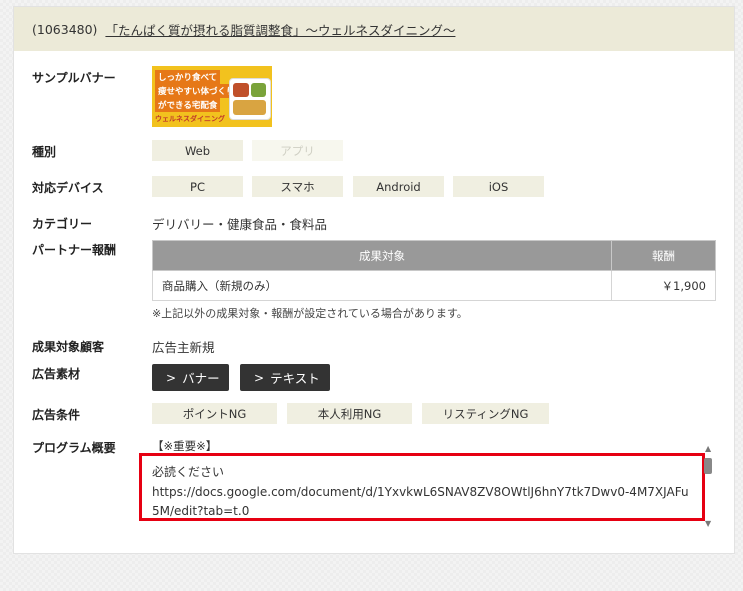 The width and height of the screenshot is (743, 591). I want to click on condition-point-ng-chip: ポイントNG, so click(214, 413).